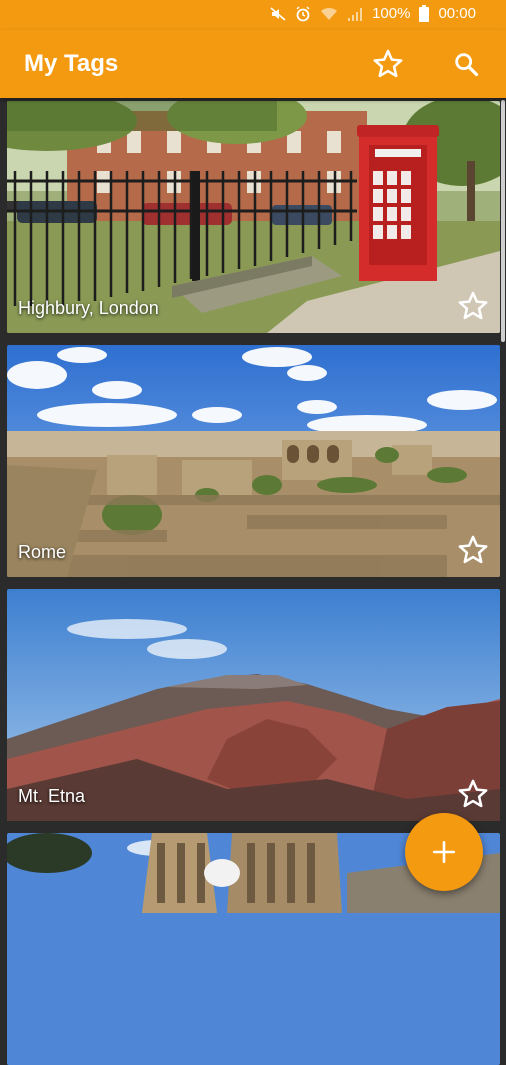  I want to click on status-icons: 100% 00:00, so click(373, 13).